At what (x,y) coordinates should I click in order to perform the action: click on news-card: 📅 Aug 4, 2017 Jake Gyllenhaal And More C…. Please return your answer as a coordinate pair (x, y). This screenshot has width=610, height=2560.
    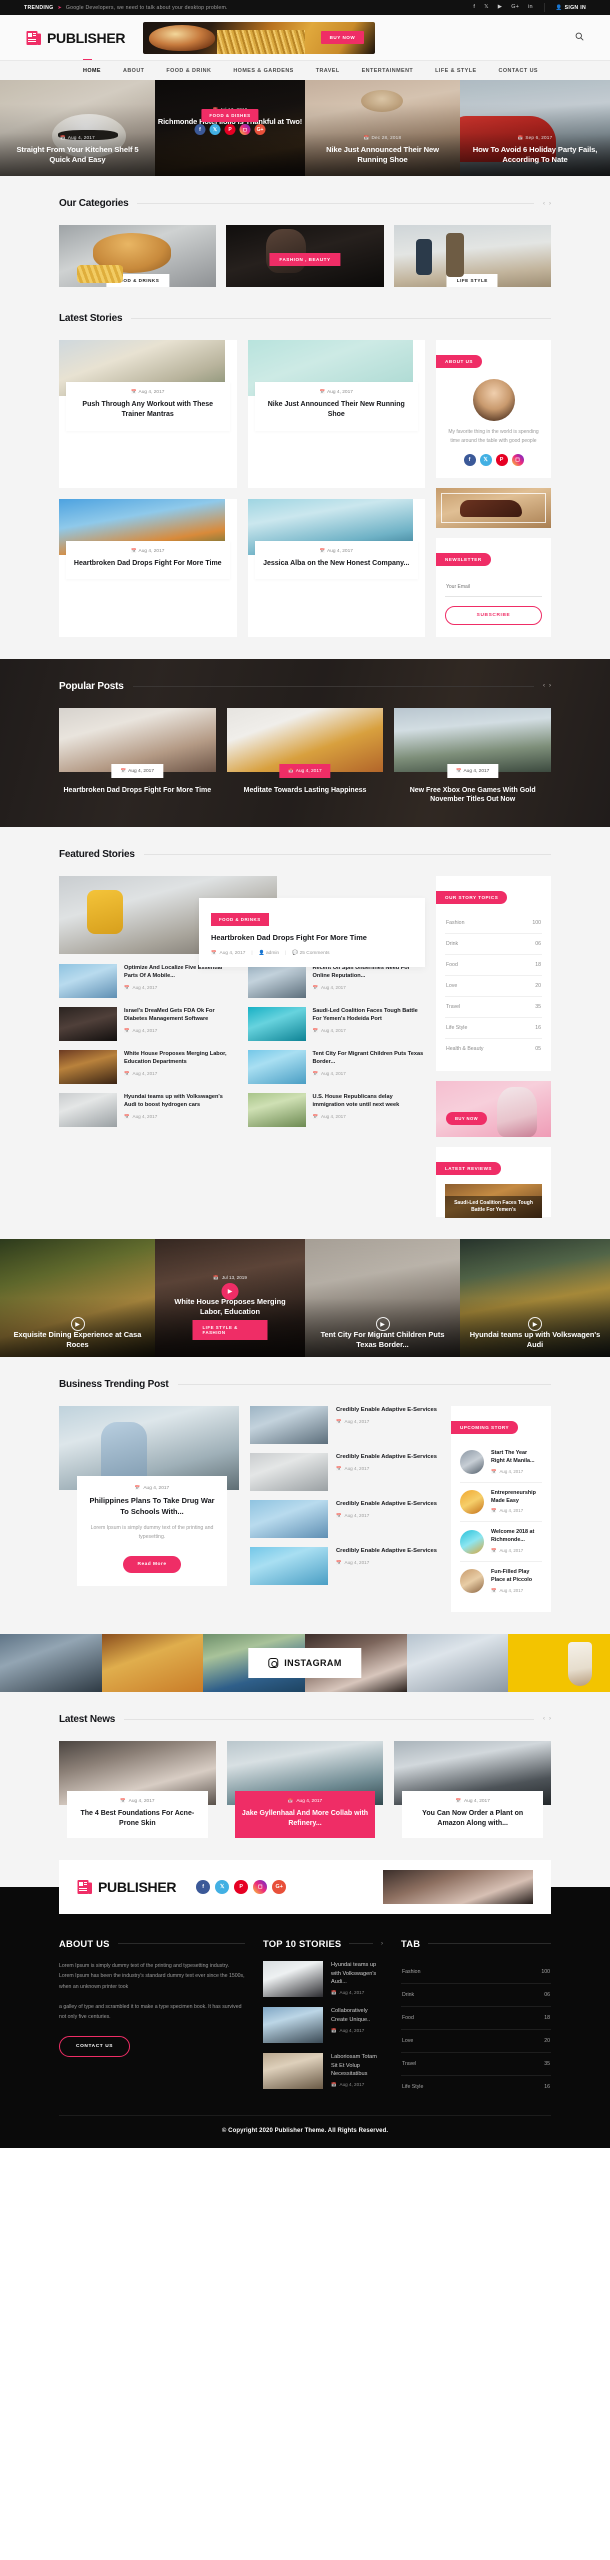
    Looking at the image, I should click on (305, 1789).